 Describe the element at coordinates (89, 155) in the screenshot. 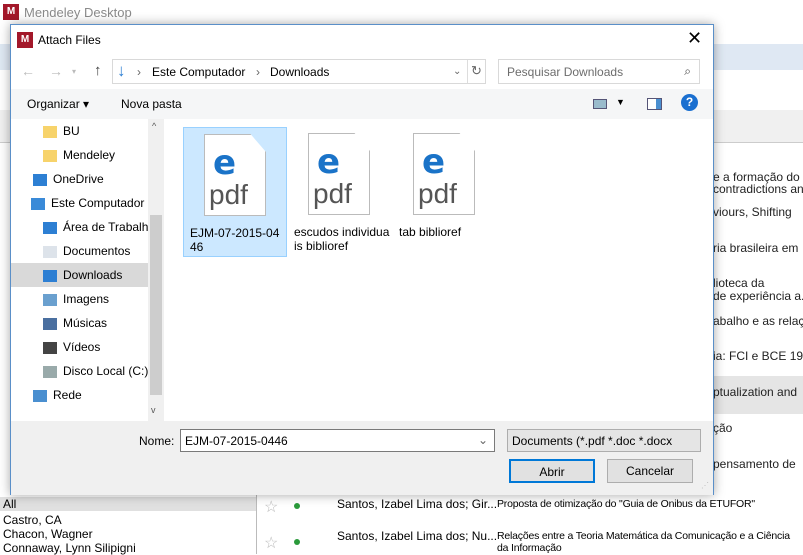

I see `nav-item-label: Mendeley` at that location.